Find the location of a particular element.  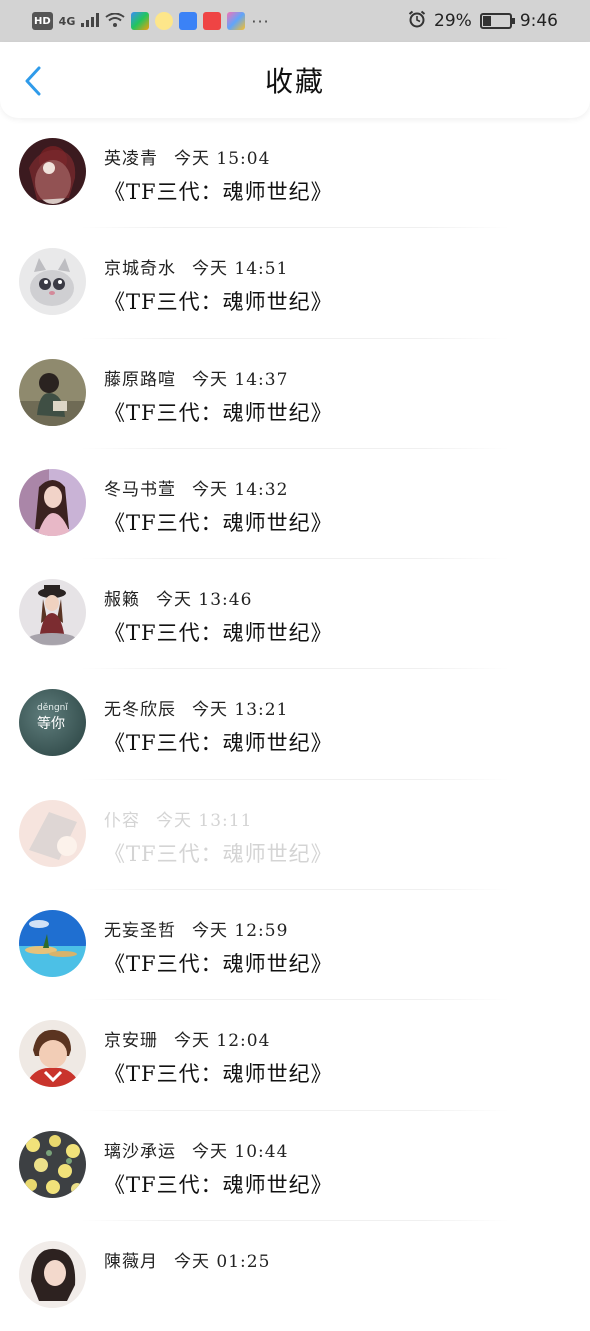

alarm-icon is located at coordinates (417, 21).